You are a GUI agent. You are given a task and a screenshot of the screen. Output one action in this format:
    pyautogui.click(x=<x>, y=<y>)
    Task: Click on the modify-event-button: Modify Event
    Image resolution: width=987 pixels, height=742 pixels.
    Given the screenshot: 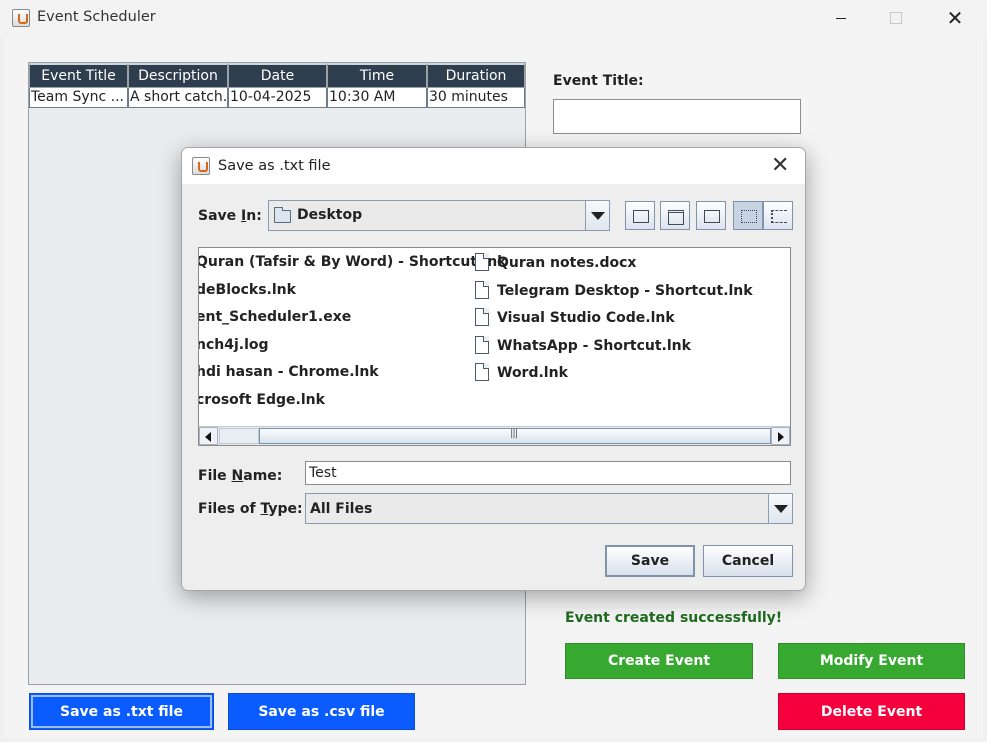 What is the action you would take?
    pyautogui.click(x=871, y=661)
    